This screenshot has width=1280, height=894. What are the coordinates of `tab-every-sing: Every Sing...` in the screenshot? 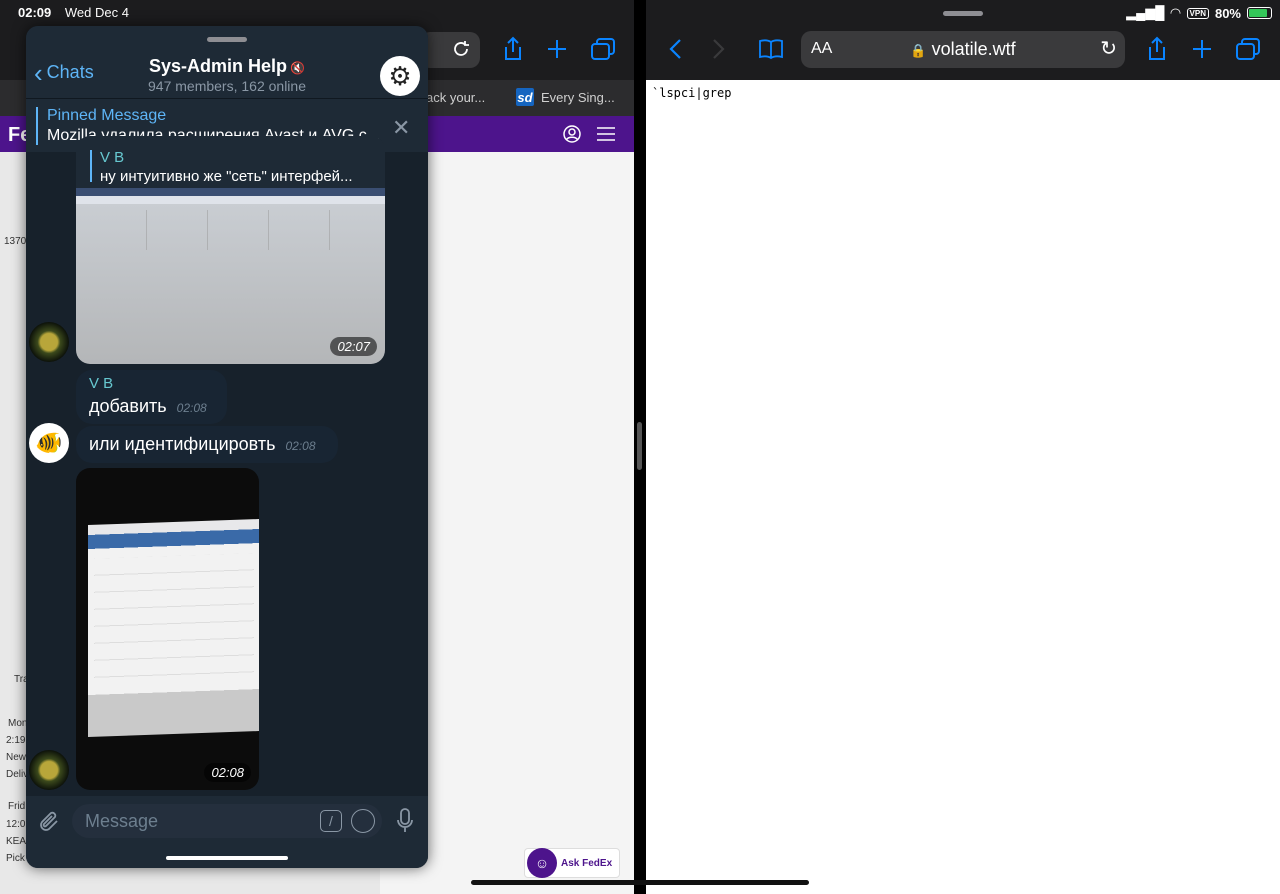 It's located at (578, 97).